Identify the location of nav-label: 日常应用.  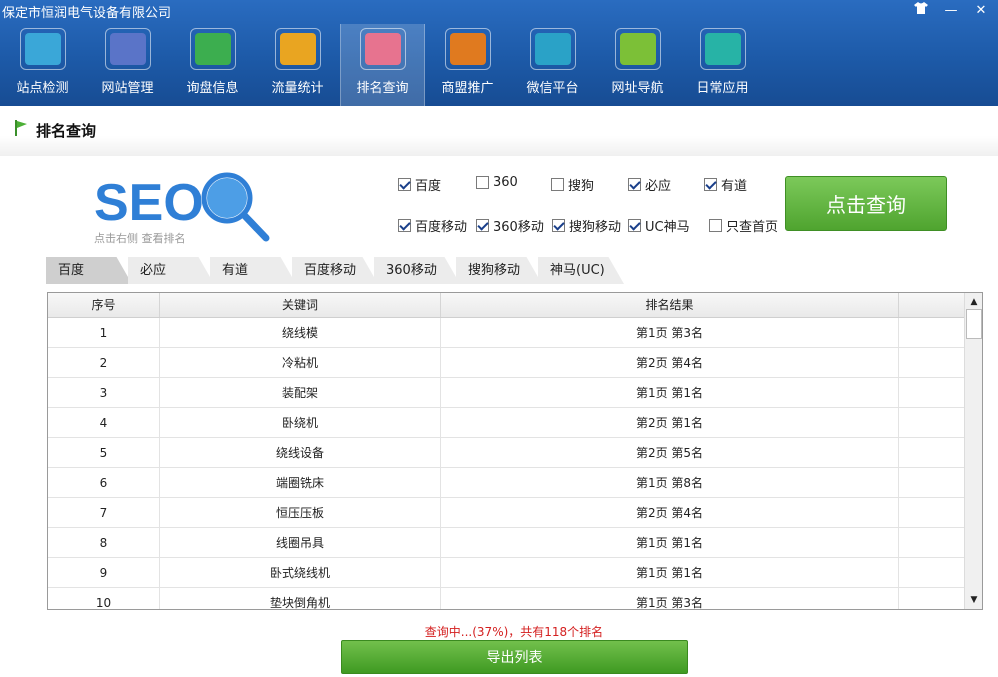
(722, 88).